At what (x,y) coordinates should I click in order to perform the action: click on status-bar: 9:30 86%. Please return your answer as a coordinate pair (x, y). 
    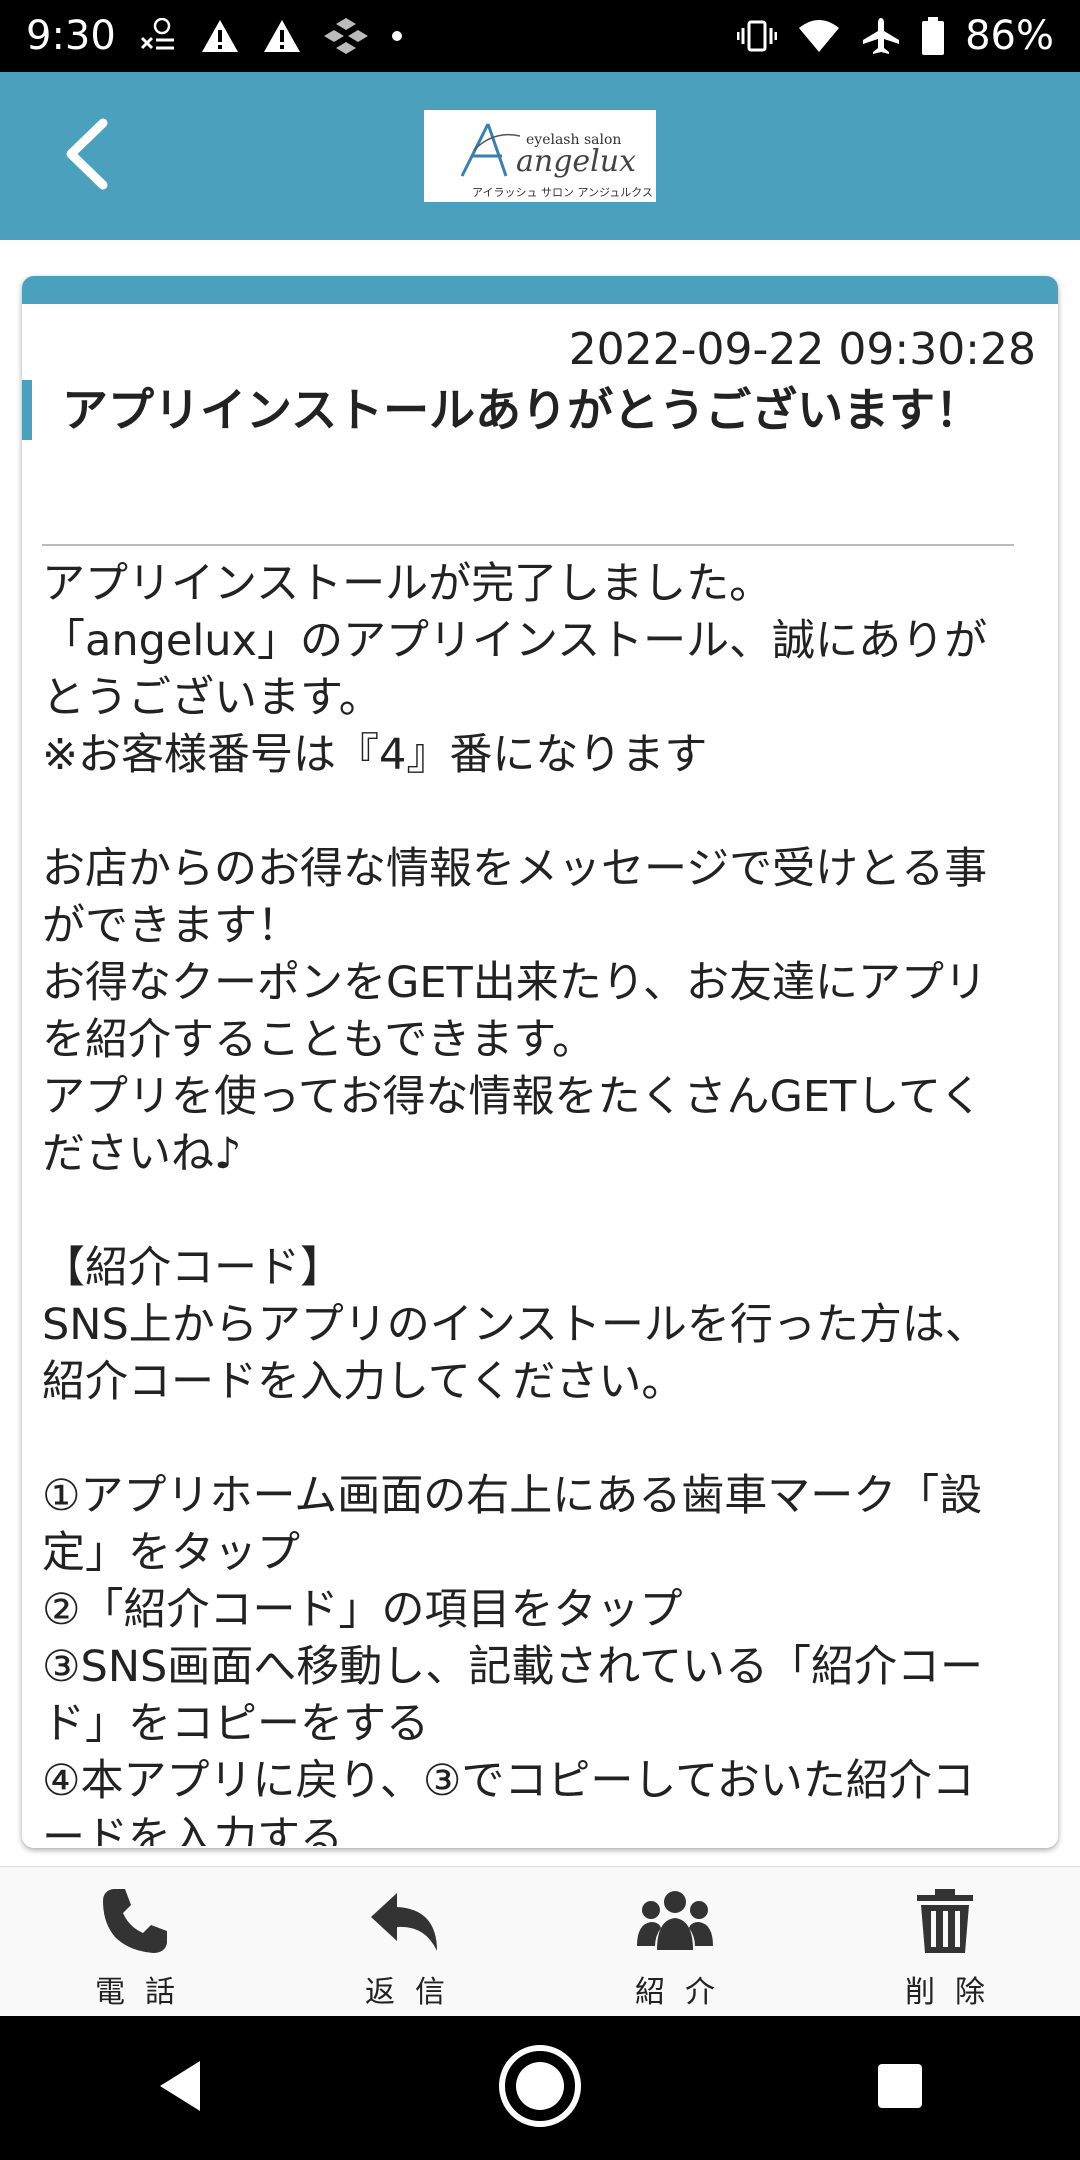
    Looking at the image, I should click on (540, 36).